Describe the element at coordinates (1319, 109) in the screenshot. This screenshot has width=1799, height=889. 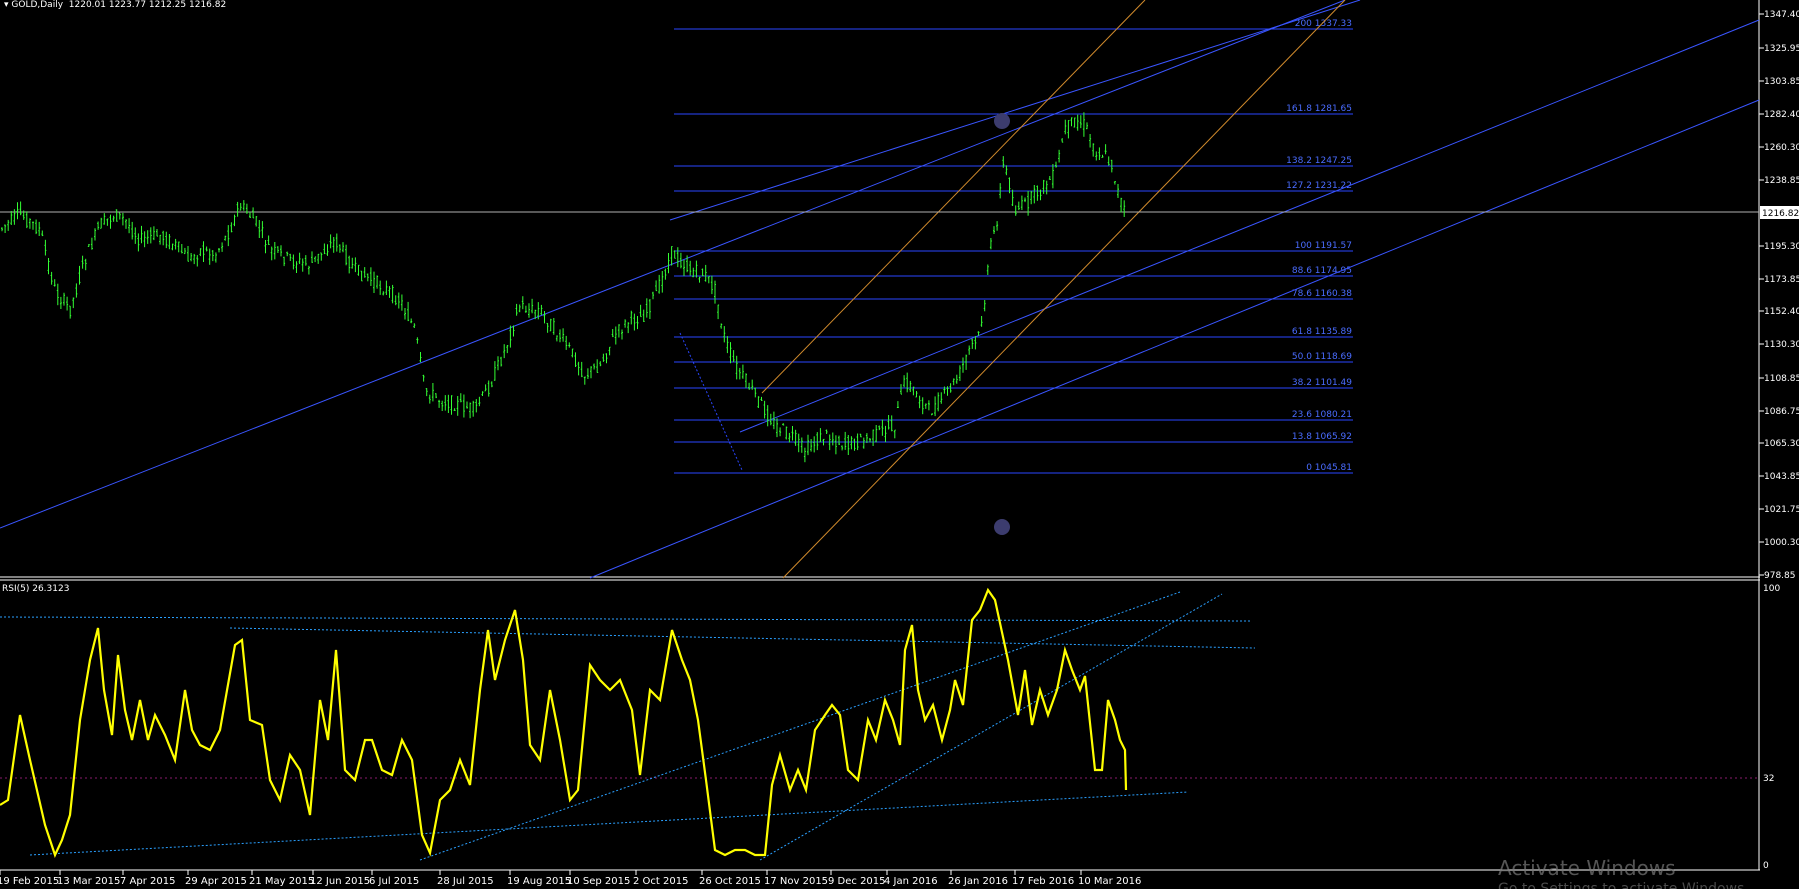
I see `fib-level-label: 161.8 1281.65` at that location.